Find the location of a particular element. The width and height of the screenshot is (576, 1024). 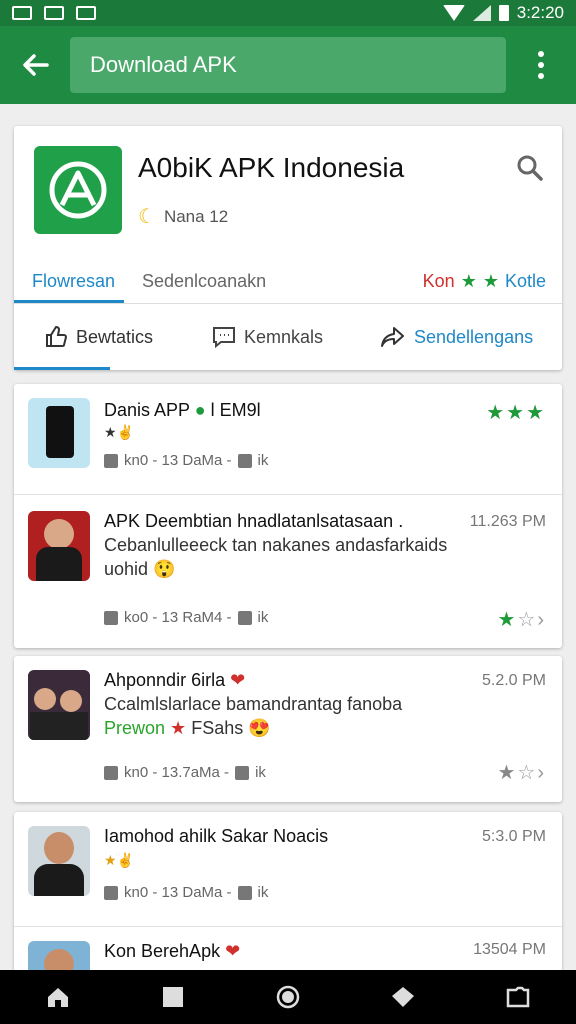

status-time: 3:2:20 is located at coordinates (540, 12).